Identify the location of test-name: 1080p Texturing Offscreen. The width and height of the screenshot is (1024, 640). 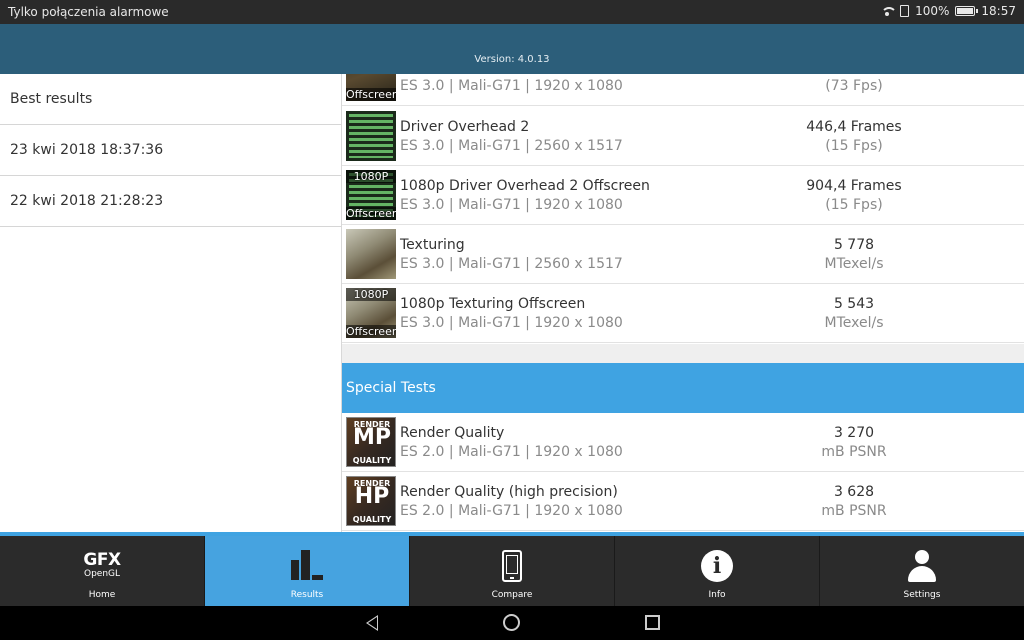
(493, 304).